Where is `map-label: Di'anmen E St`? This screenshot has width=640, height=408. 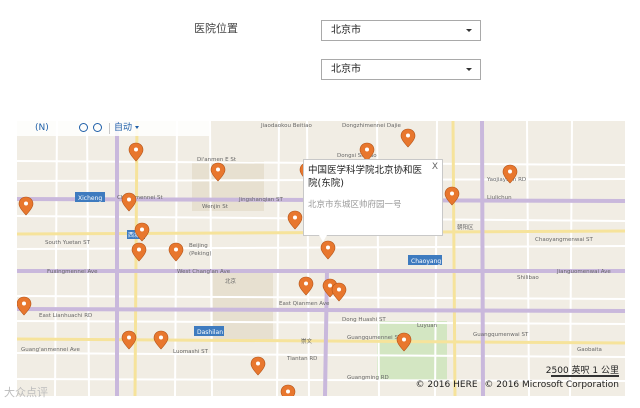
map-label: Di'anmen E St is located at coordinates (217, 160).